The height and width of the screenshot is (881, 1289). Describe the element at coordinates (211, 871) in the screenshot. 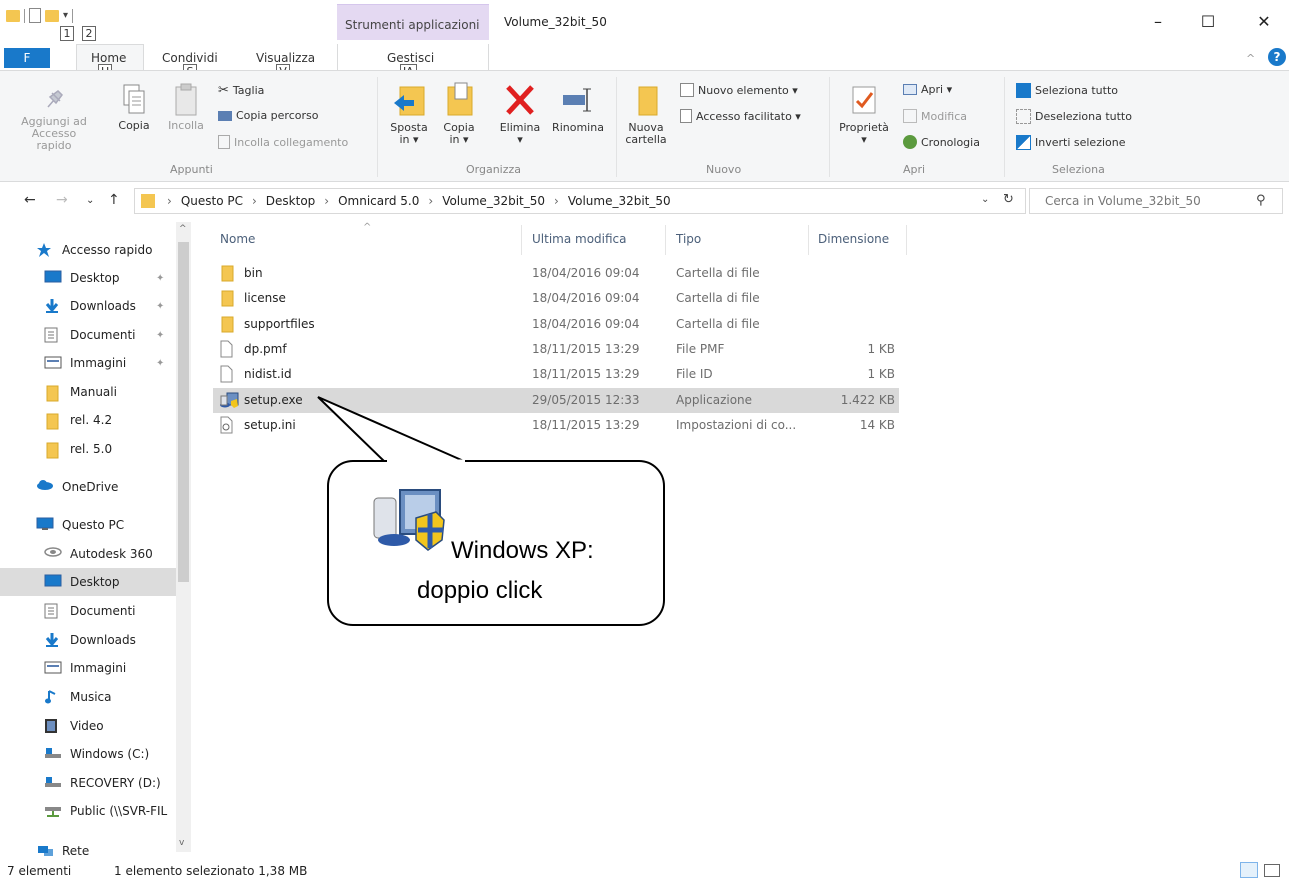

I see `selection-info: 1 elemento selezionato 1,38 MB` at that location.